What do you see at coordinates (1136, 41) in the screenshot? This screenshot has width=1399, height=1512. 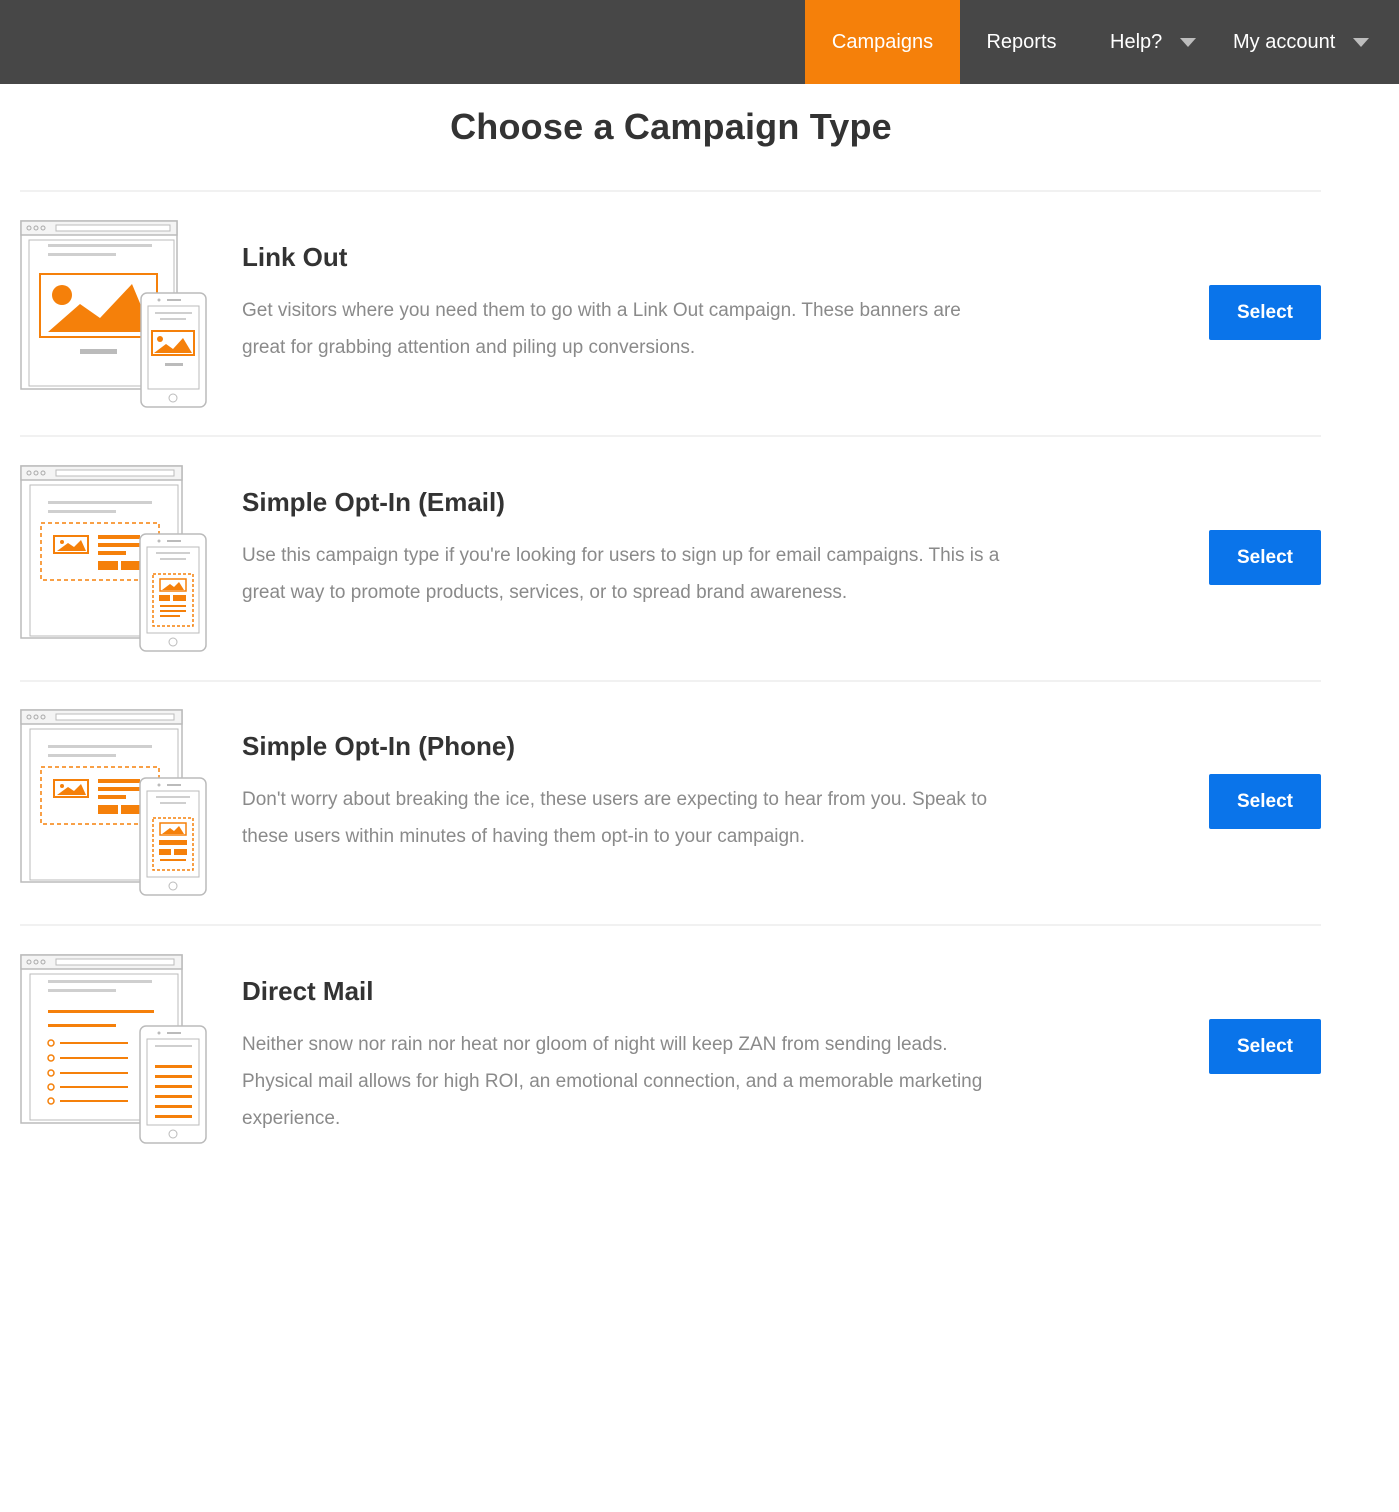 I see `nav-help-label: Help?` at bounding box center [1136, 41].